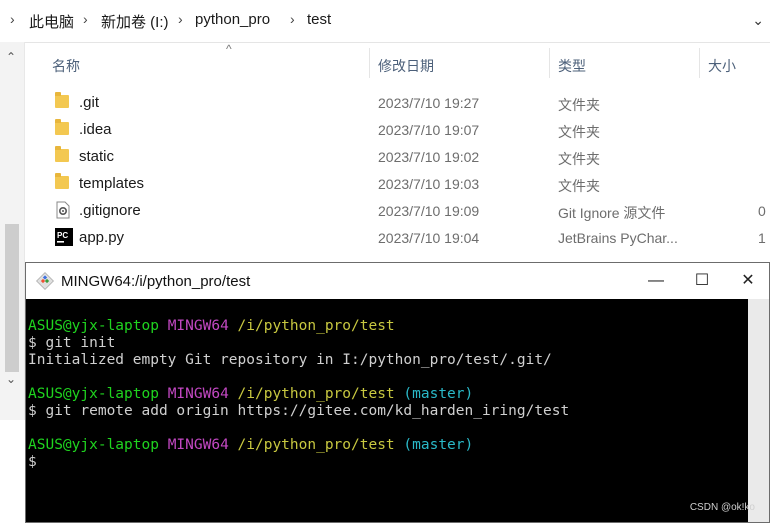 The width and height of the screenshot is (770, 523). I want to click on svg-text: PC, so click(62, 235).